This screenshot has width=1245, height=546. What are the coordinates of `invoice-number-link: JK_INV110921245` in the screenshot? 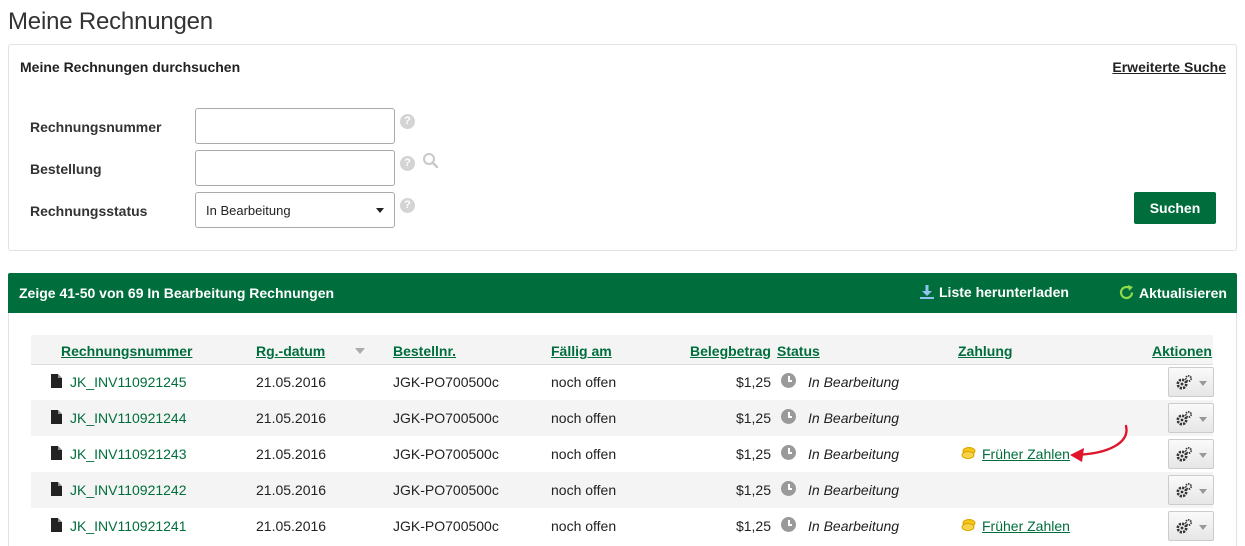 It's located at (128, 382).